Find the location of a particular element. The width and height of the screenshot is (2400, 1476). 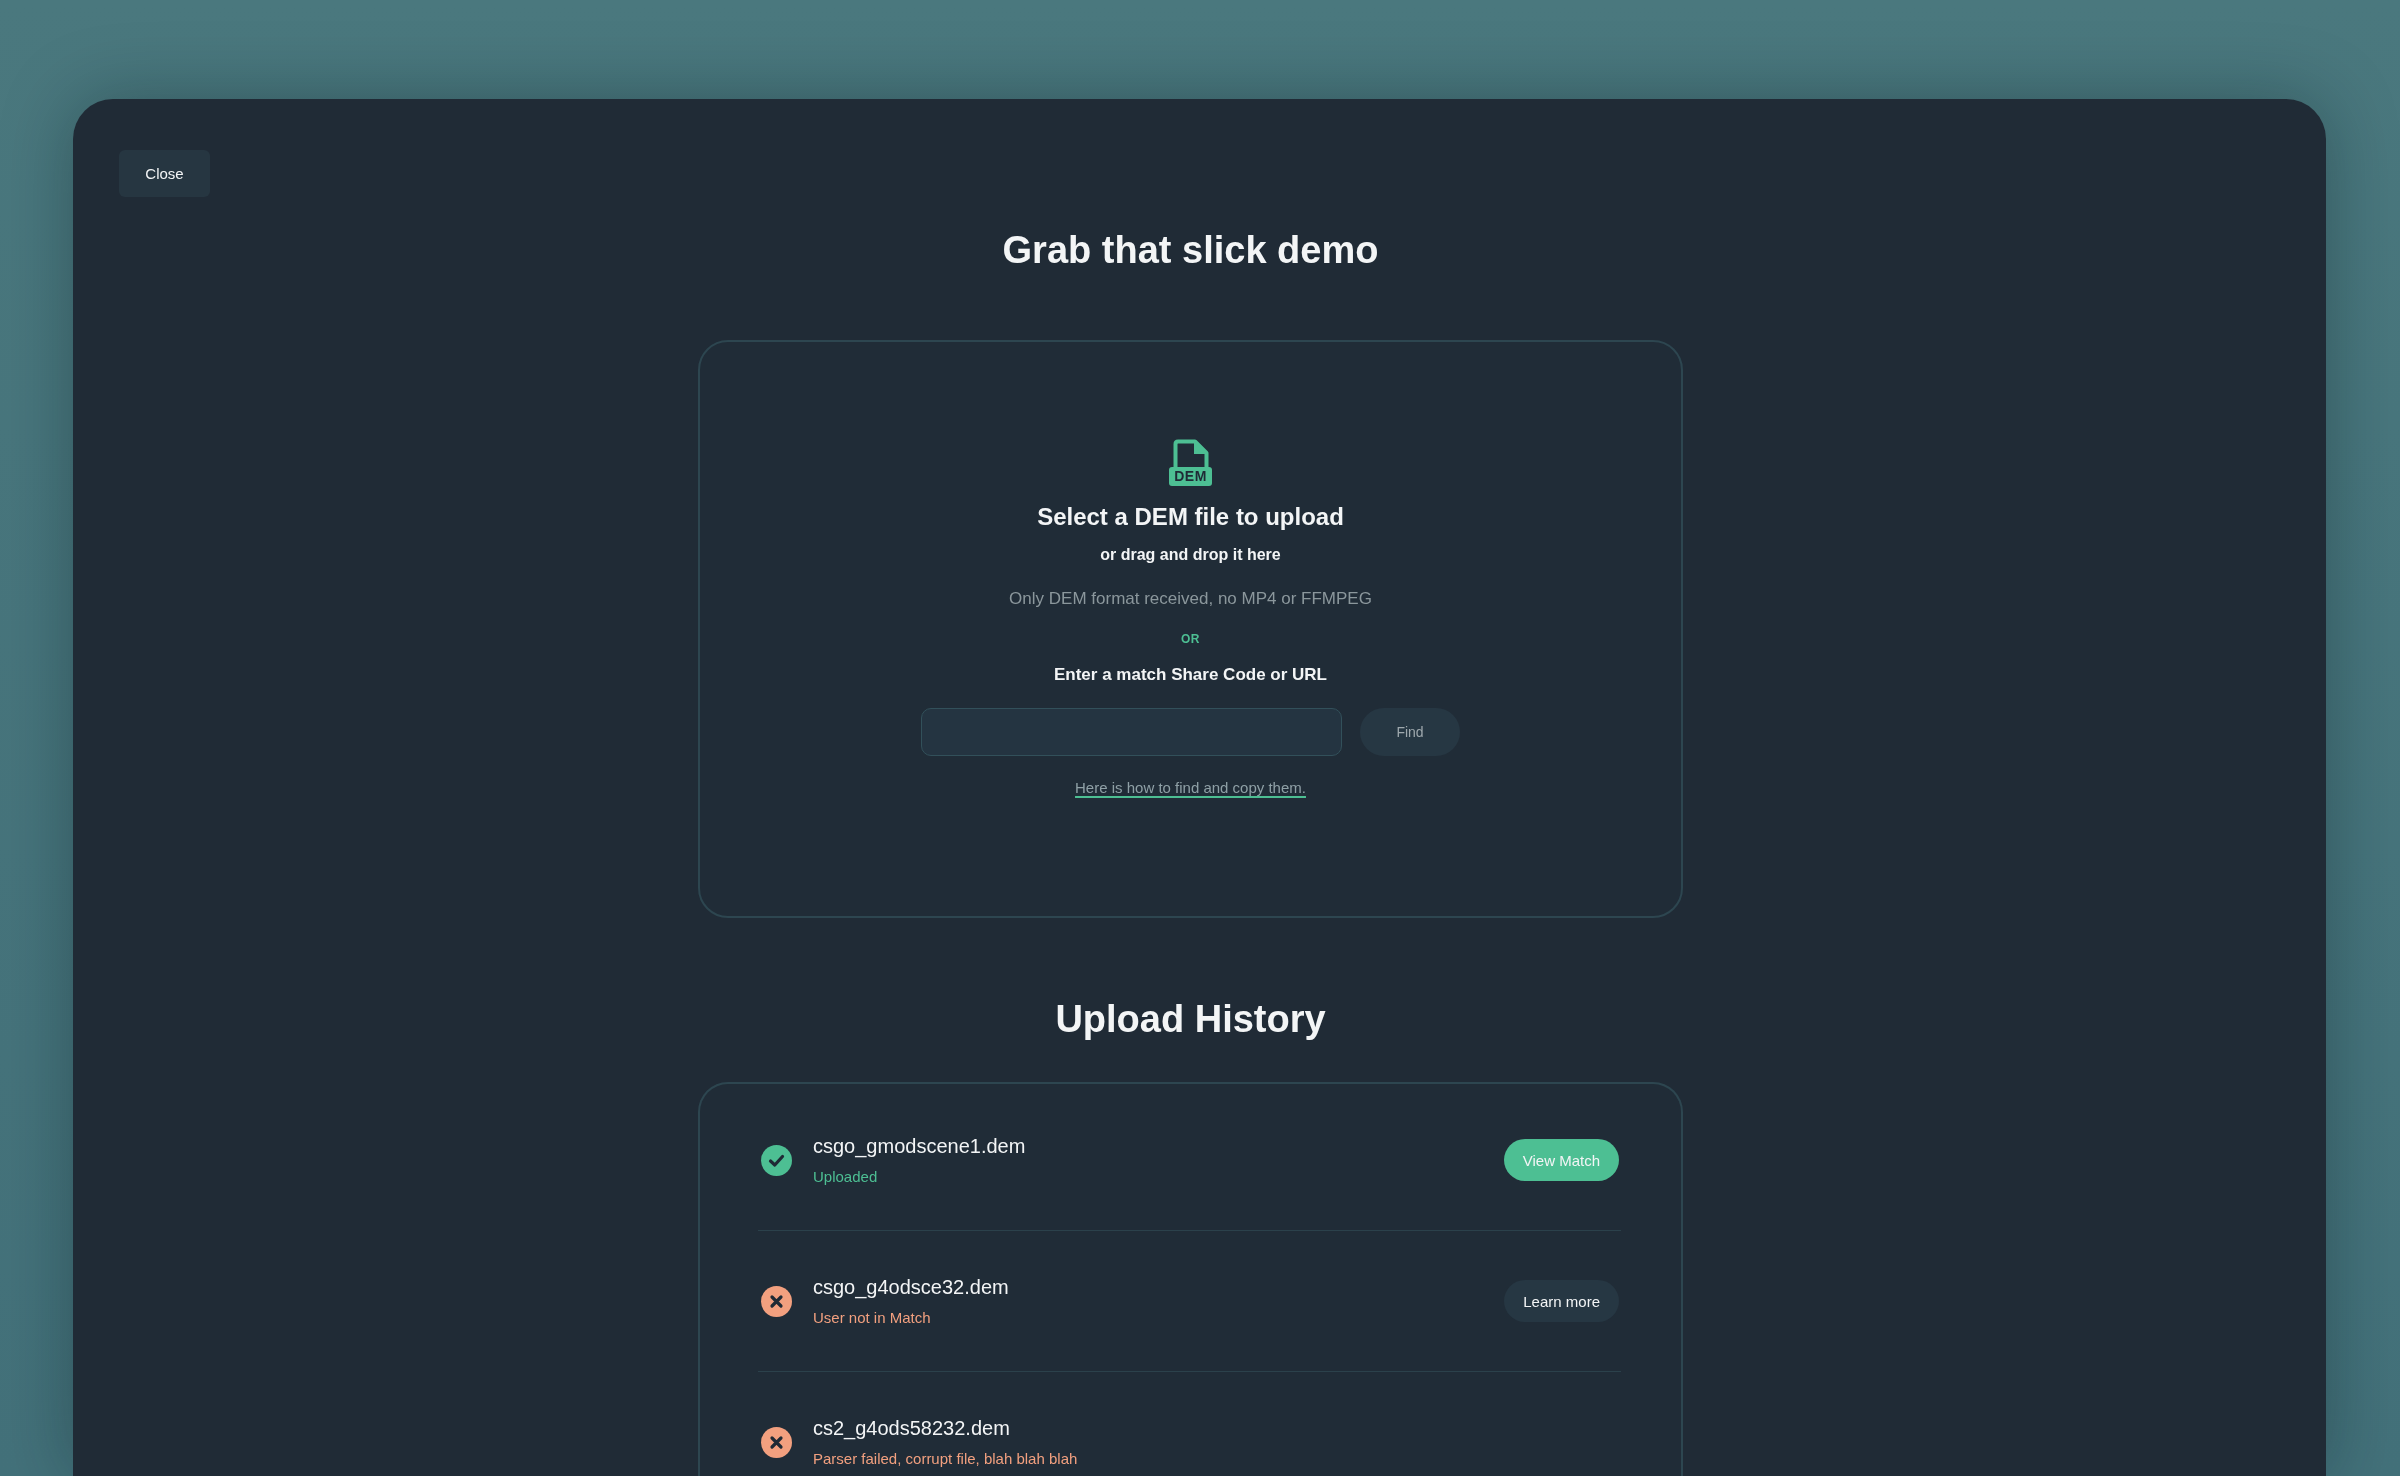

share-code-label: Enter a match Share Code or URL is located at coordinates (1190, 675).